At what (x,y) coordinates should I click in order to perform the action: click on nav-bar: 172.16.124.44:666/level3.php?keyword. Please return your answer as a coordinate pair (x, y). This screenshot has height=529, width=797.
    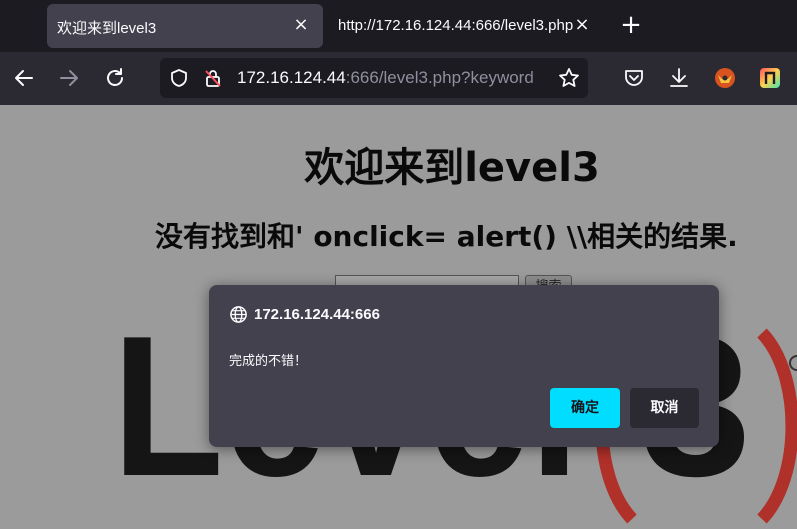
    Looking at the image, I should click on (398, 78).